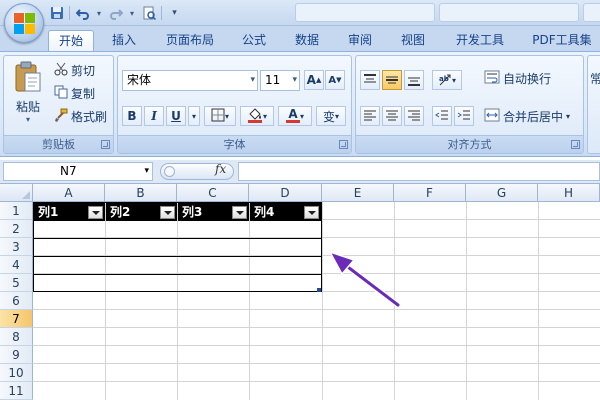  Describe the element at coordinates (370, 116) in the screenshot. I see `align-left-button` at that location.